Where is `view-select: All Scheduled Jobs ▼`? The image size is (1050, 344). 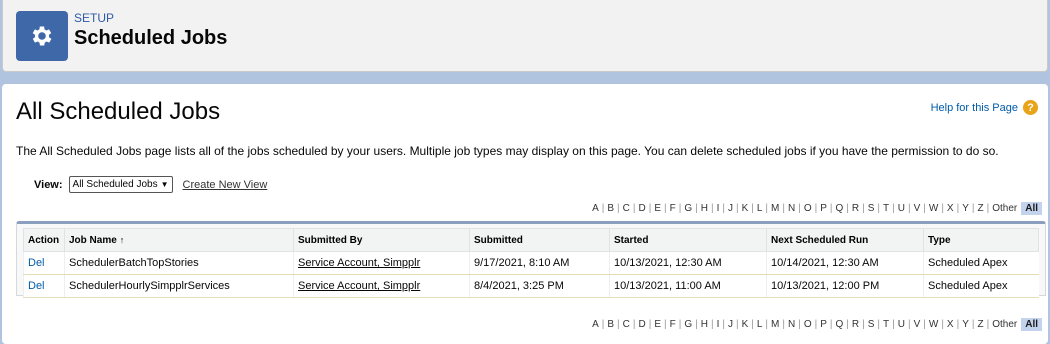 view-select: All Scheduled Jobs ▼ is located at coordinates (120, 184).